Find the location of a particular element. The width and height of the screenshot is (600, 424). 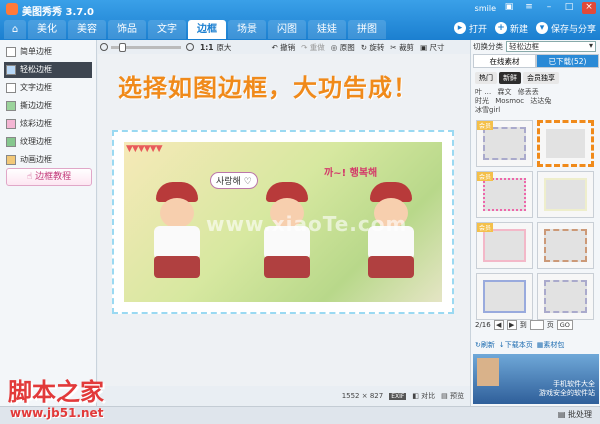

author-link: 修丢丢 is located at coordinates (528, 92).